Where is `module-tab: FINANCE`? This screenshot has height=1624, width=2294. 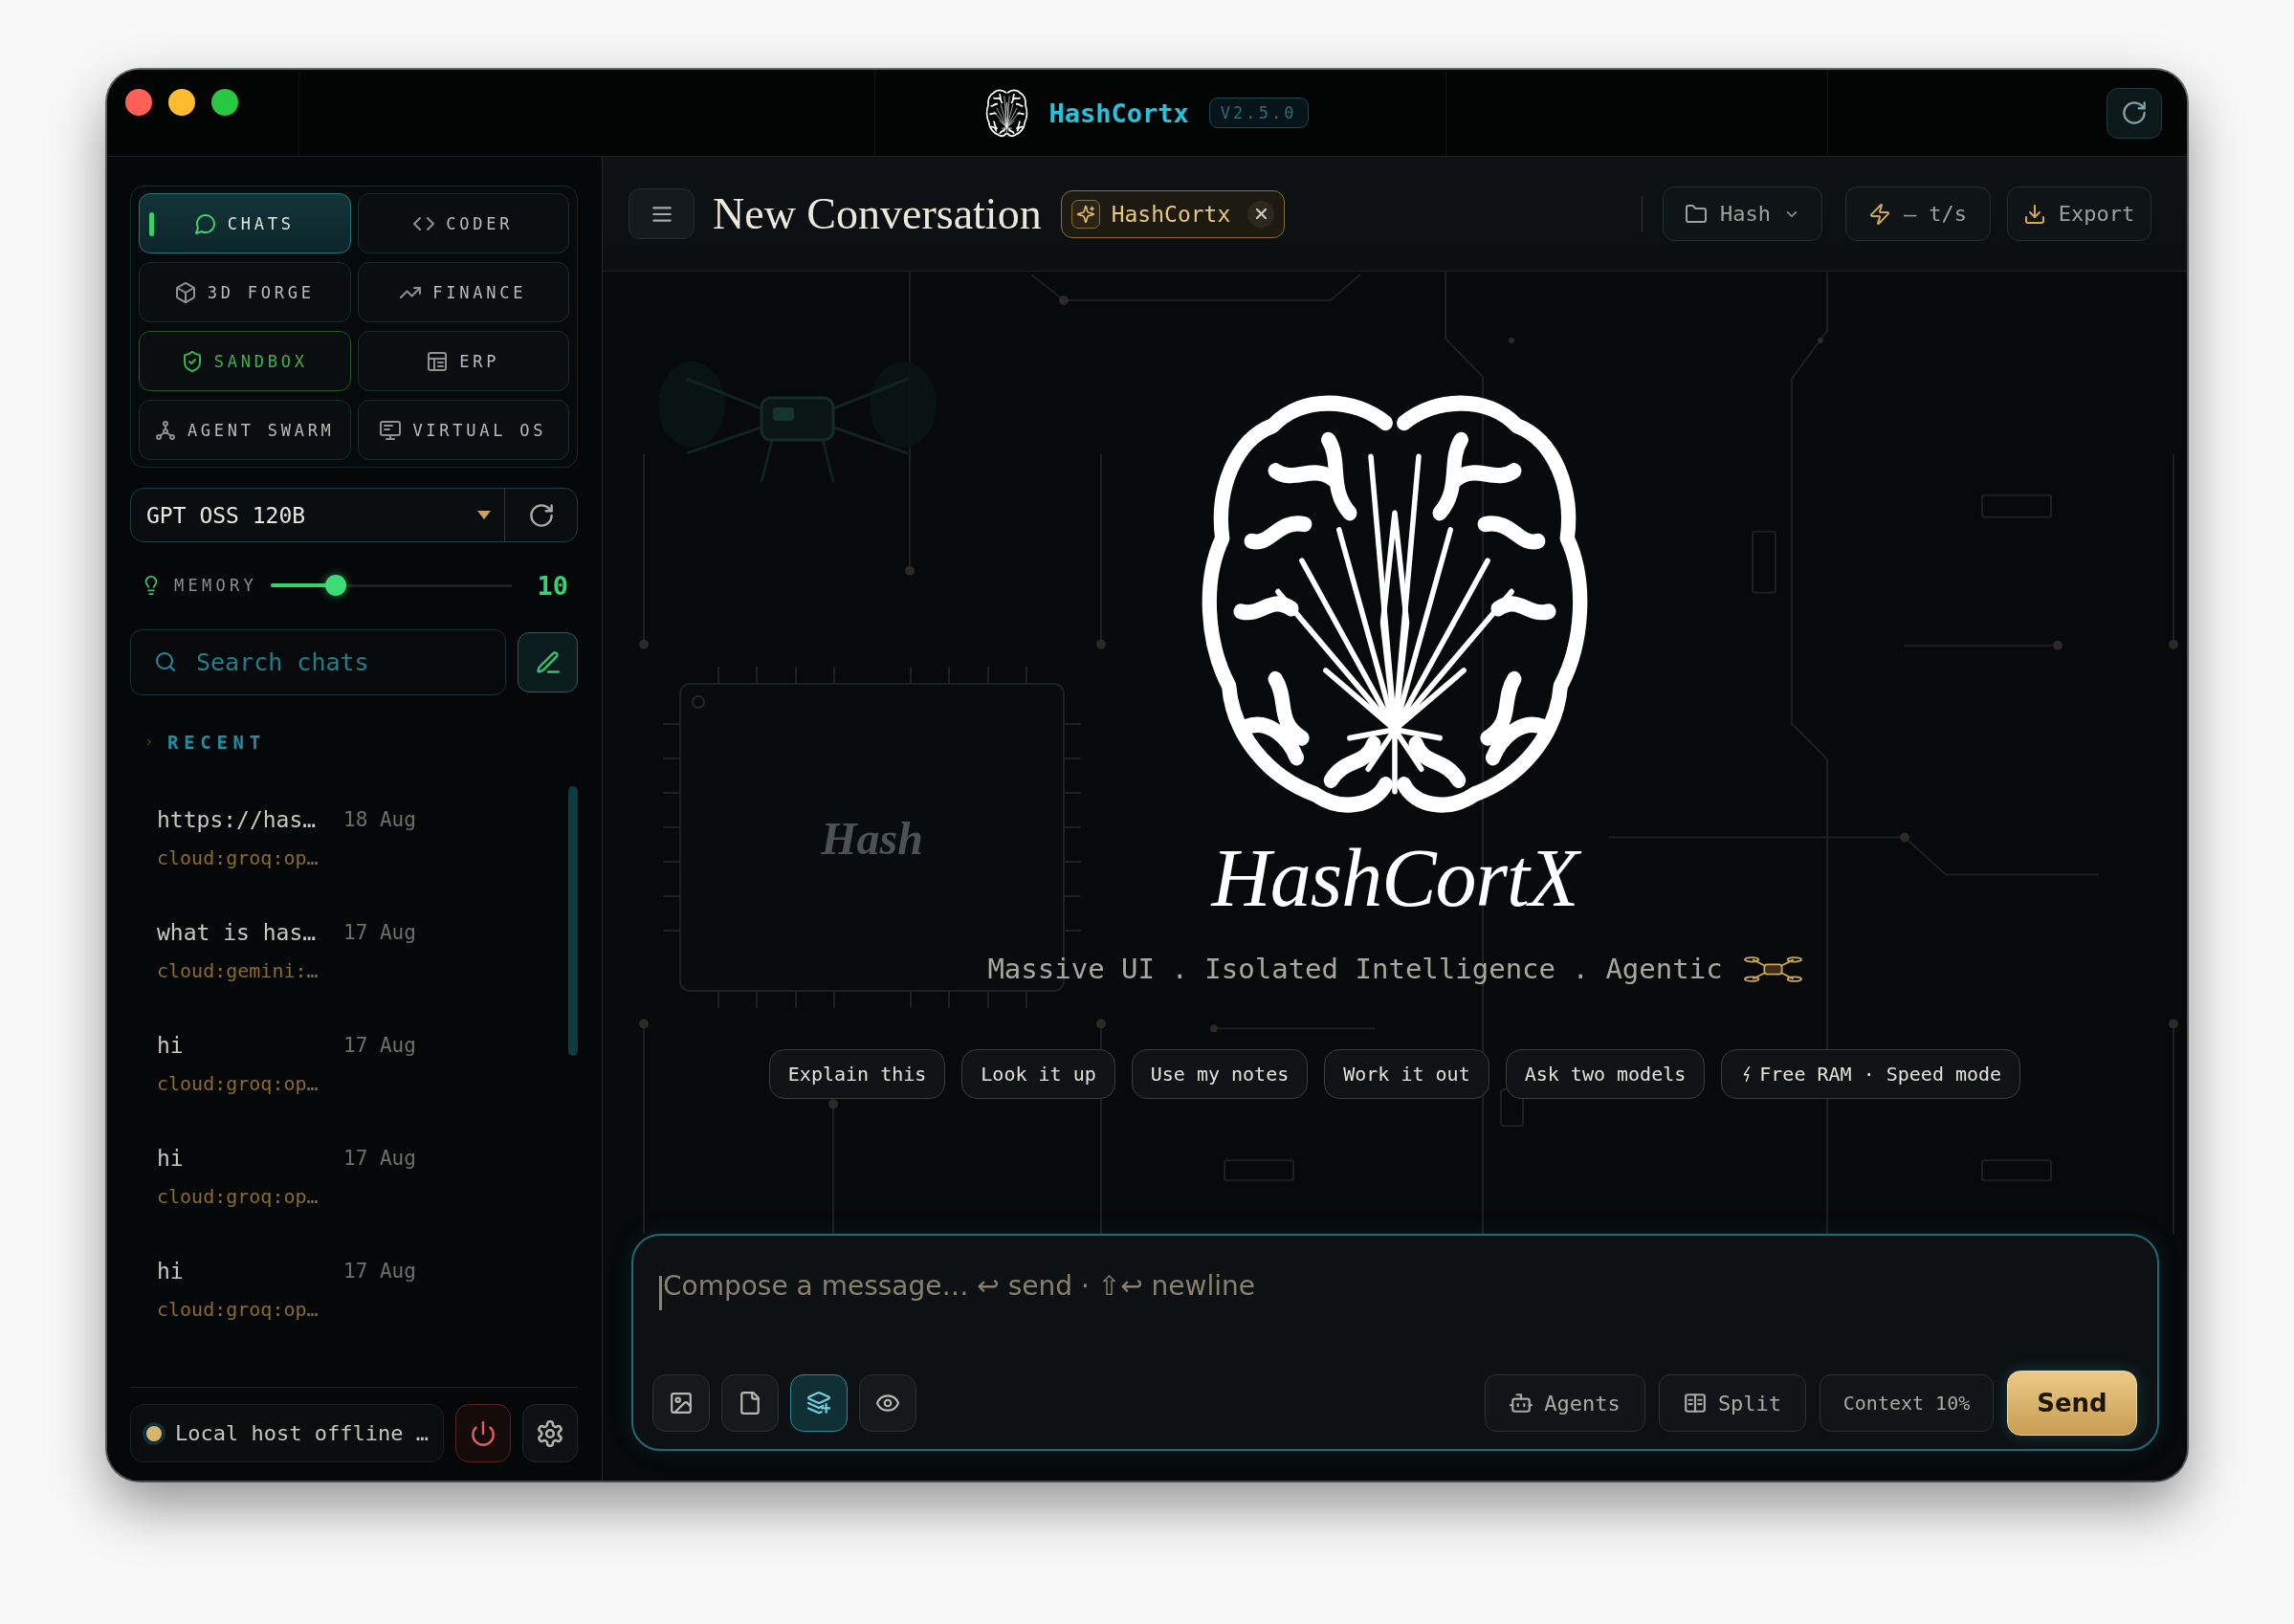 module-tab: FINANCE is located at coordinates (463, 292).